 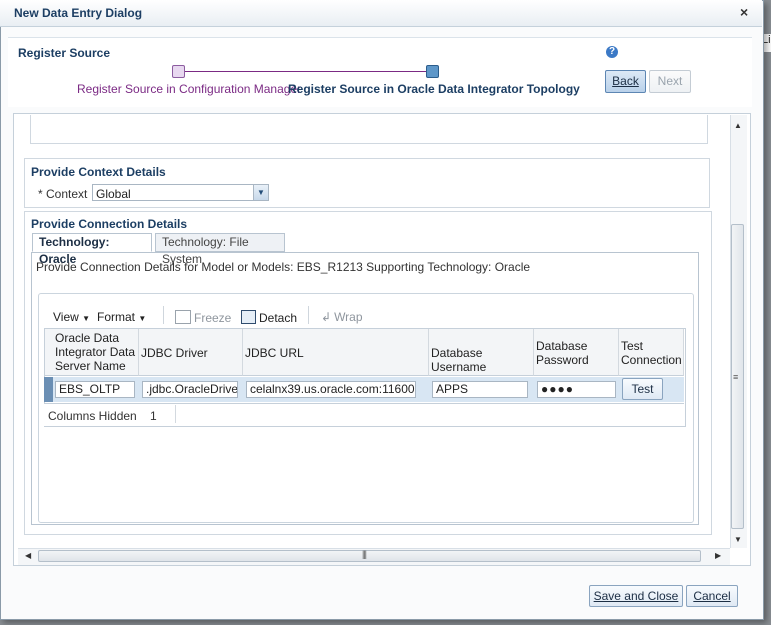 I want to click on upper-section-remnant, so click(x=369, y=129).